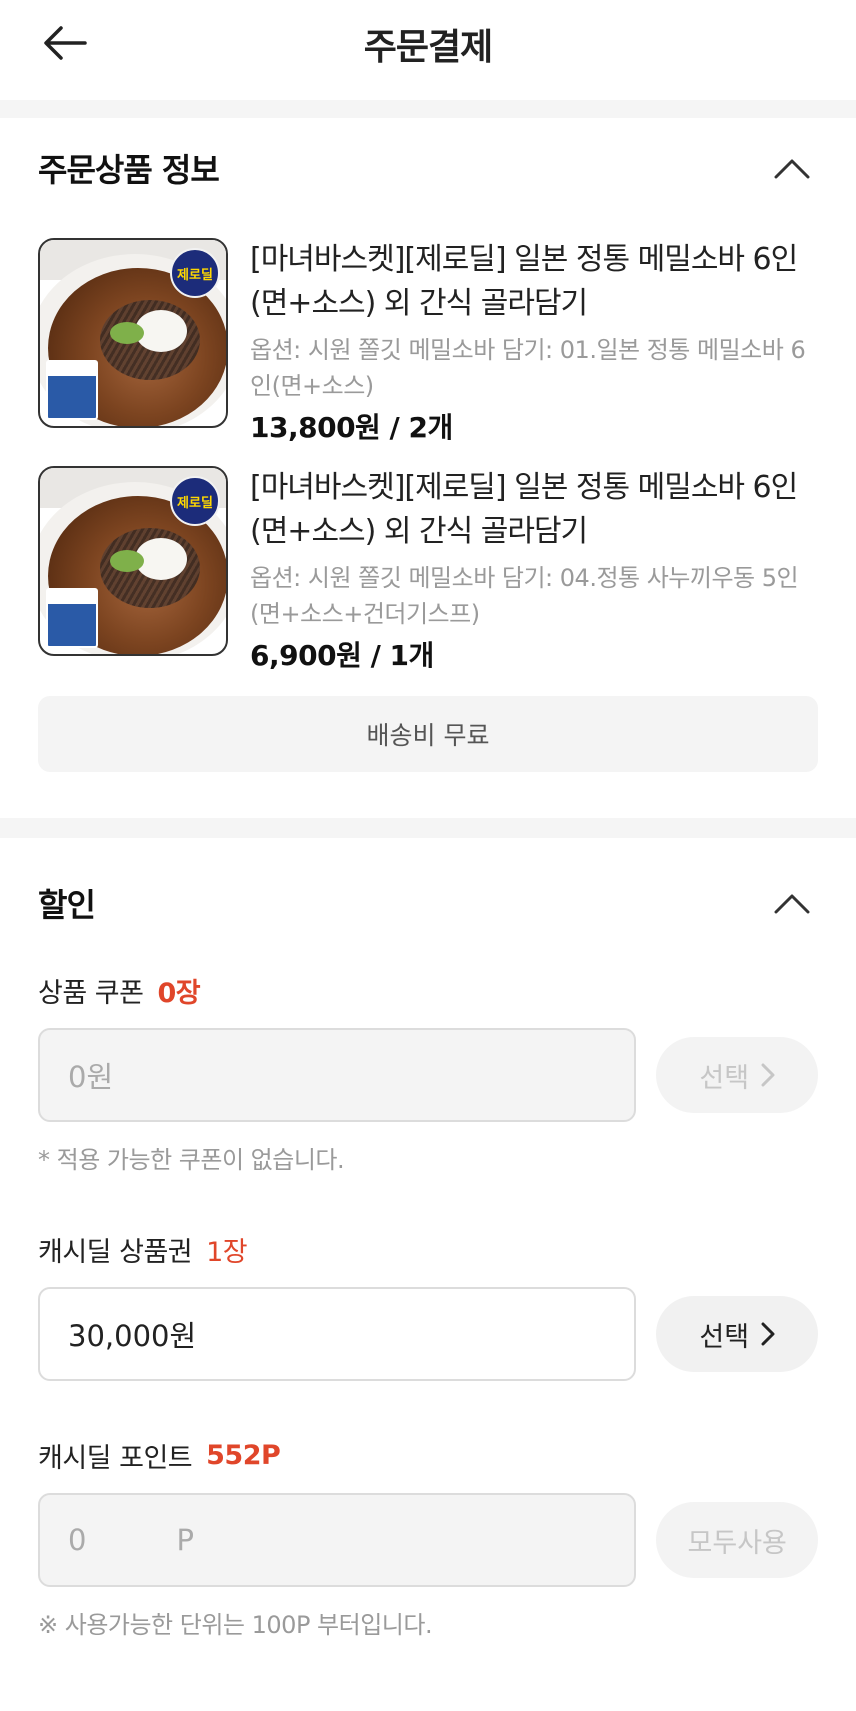 Image resolution: width=856 pixels, height=1711 pixels. I want to click on voucher-count: 1장, so click(227, 1252).